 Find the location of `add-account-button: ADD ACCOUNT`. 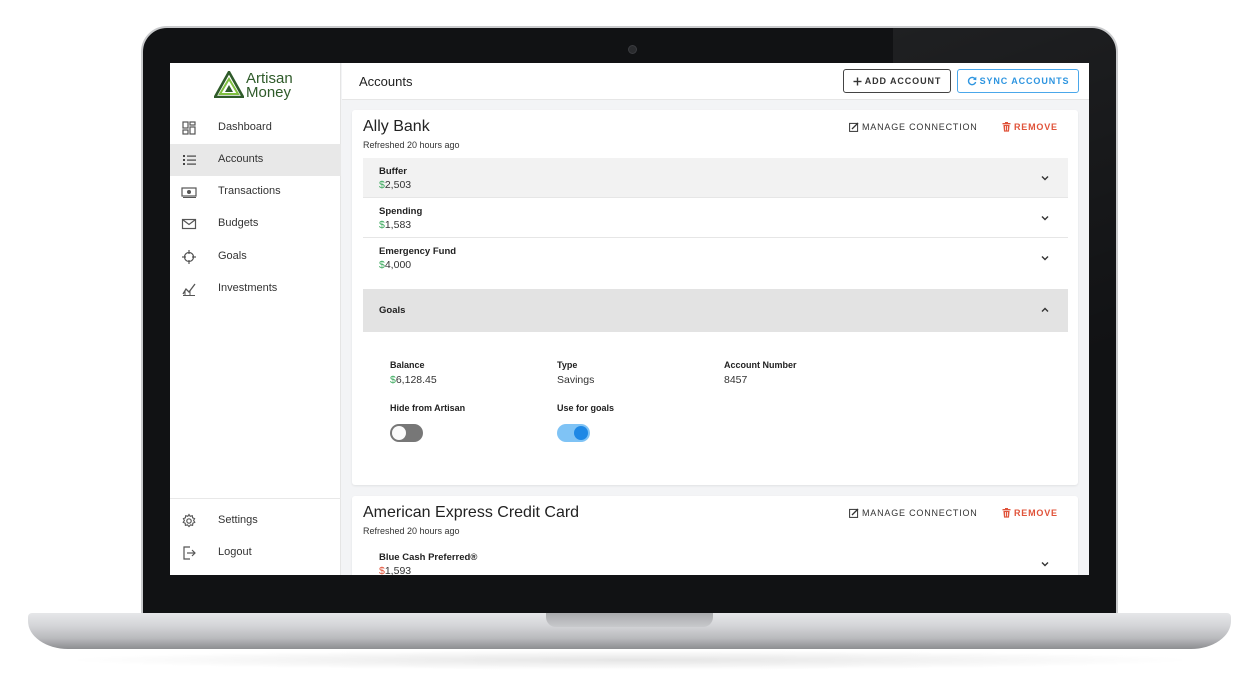

add-account-button: ADD ACCOUNT is located at coordinates (897, 81).